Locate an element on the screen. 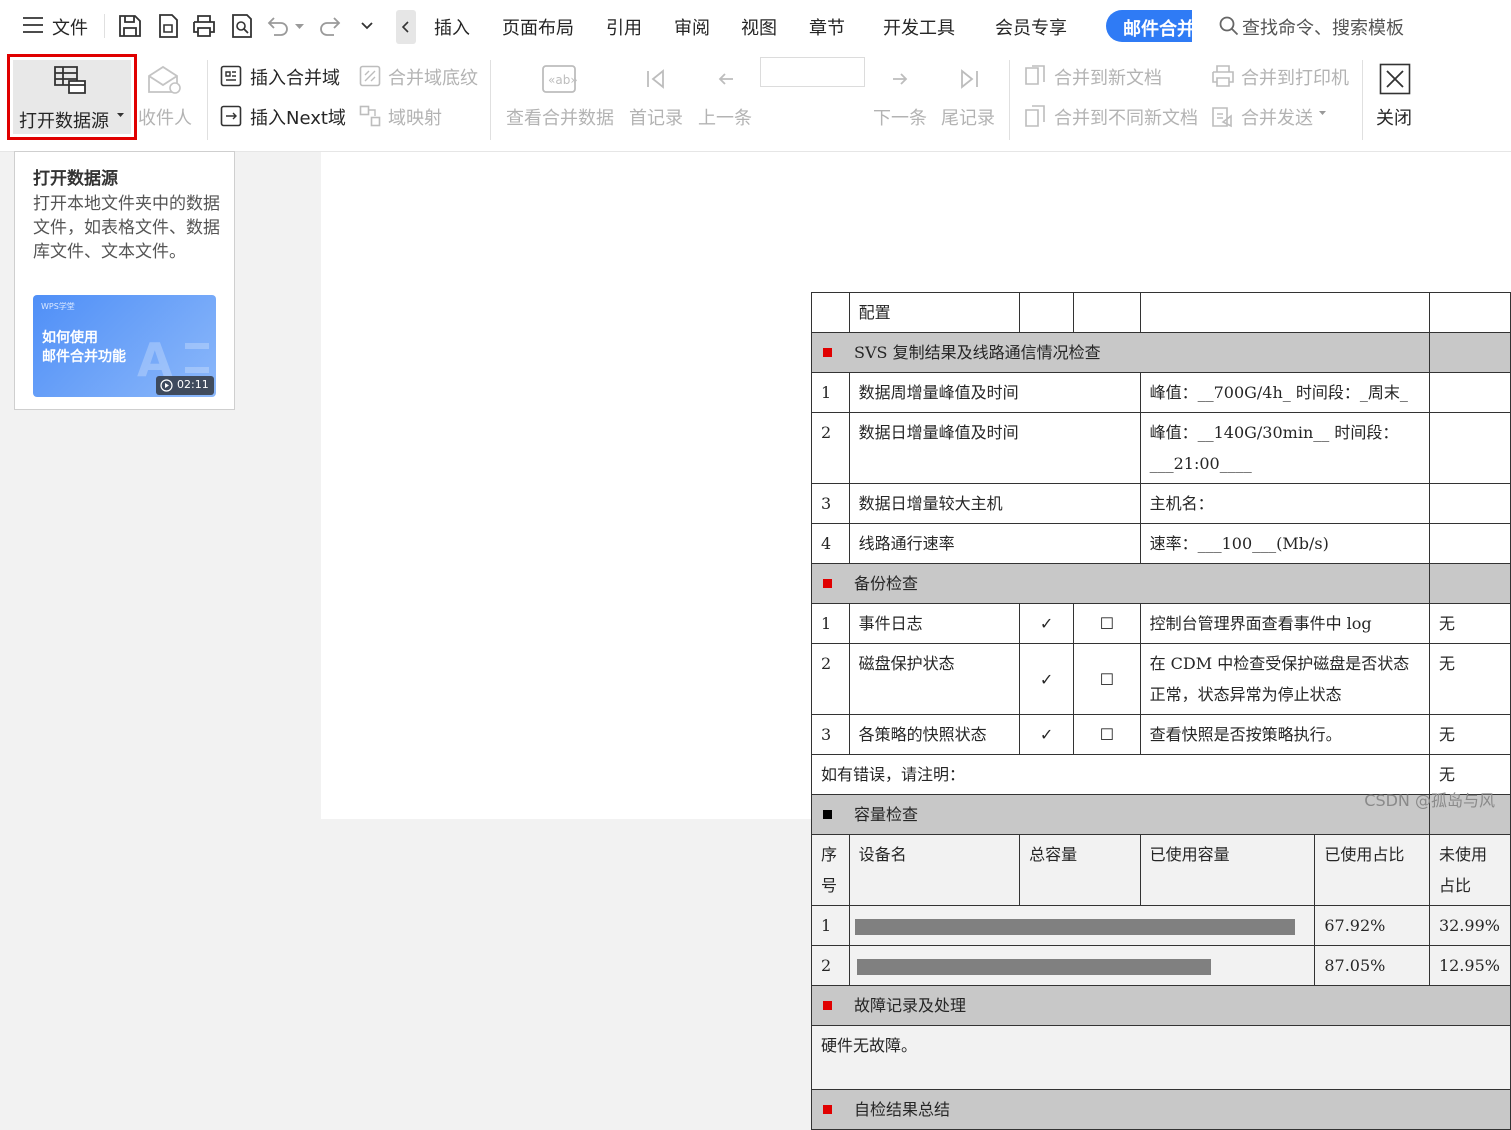  tab-mail-merge: 邮件合并 is located at coordinates (1149, 26).